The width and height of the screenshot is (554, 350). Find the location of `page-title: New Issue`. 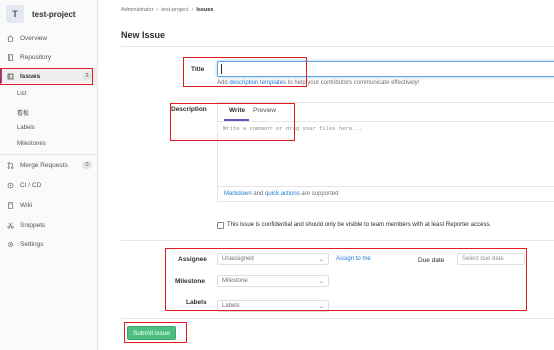

page-title: New Issue is located at coordinates (143, 35).